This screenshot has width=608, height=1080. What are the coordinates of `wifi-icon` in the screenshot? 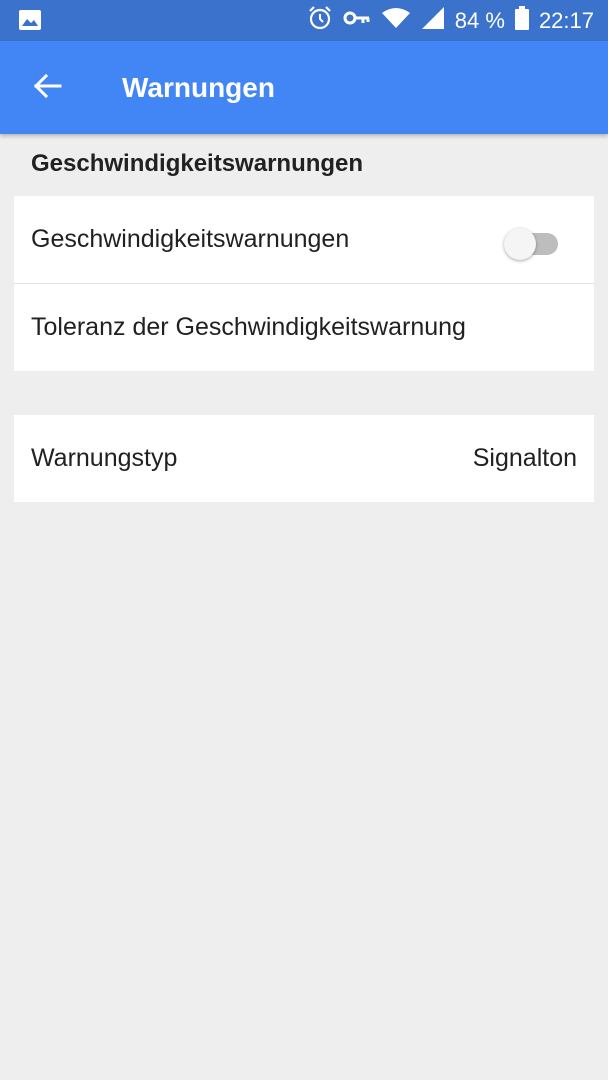 It's located at (396, 20).